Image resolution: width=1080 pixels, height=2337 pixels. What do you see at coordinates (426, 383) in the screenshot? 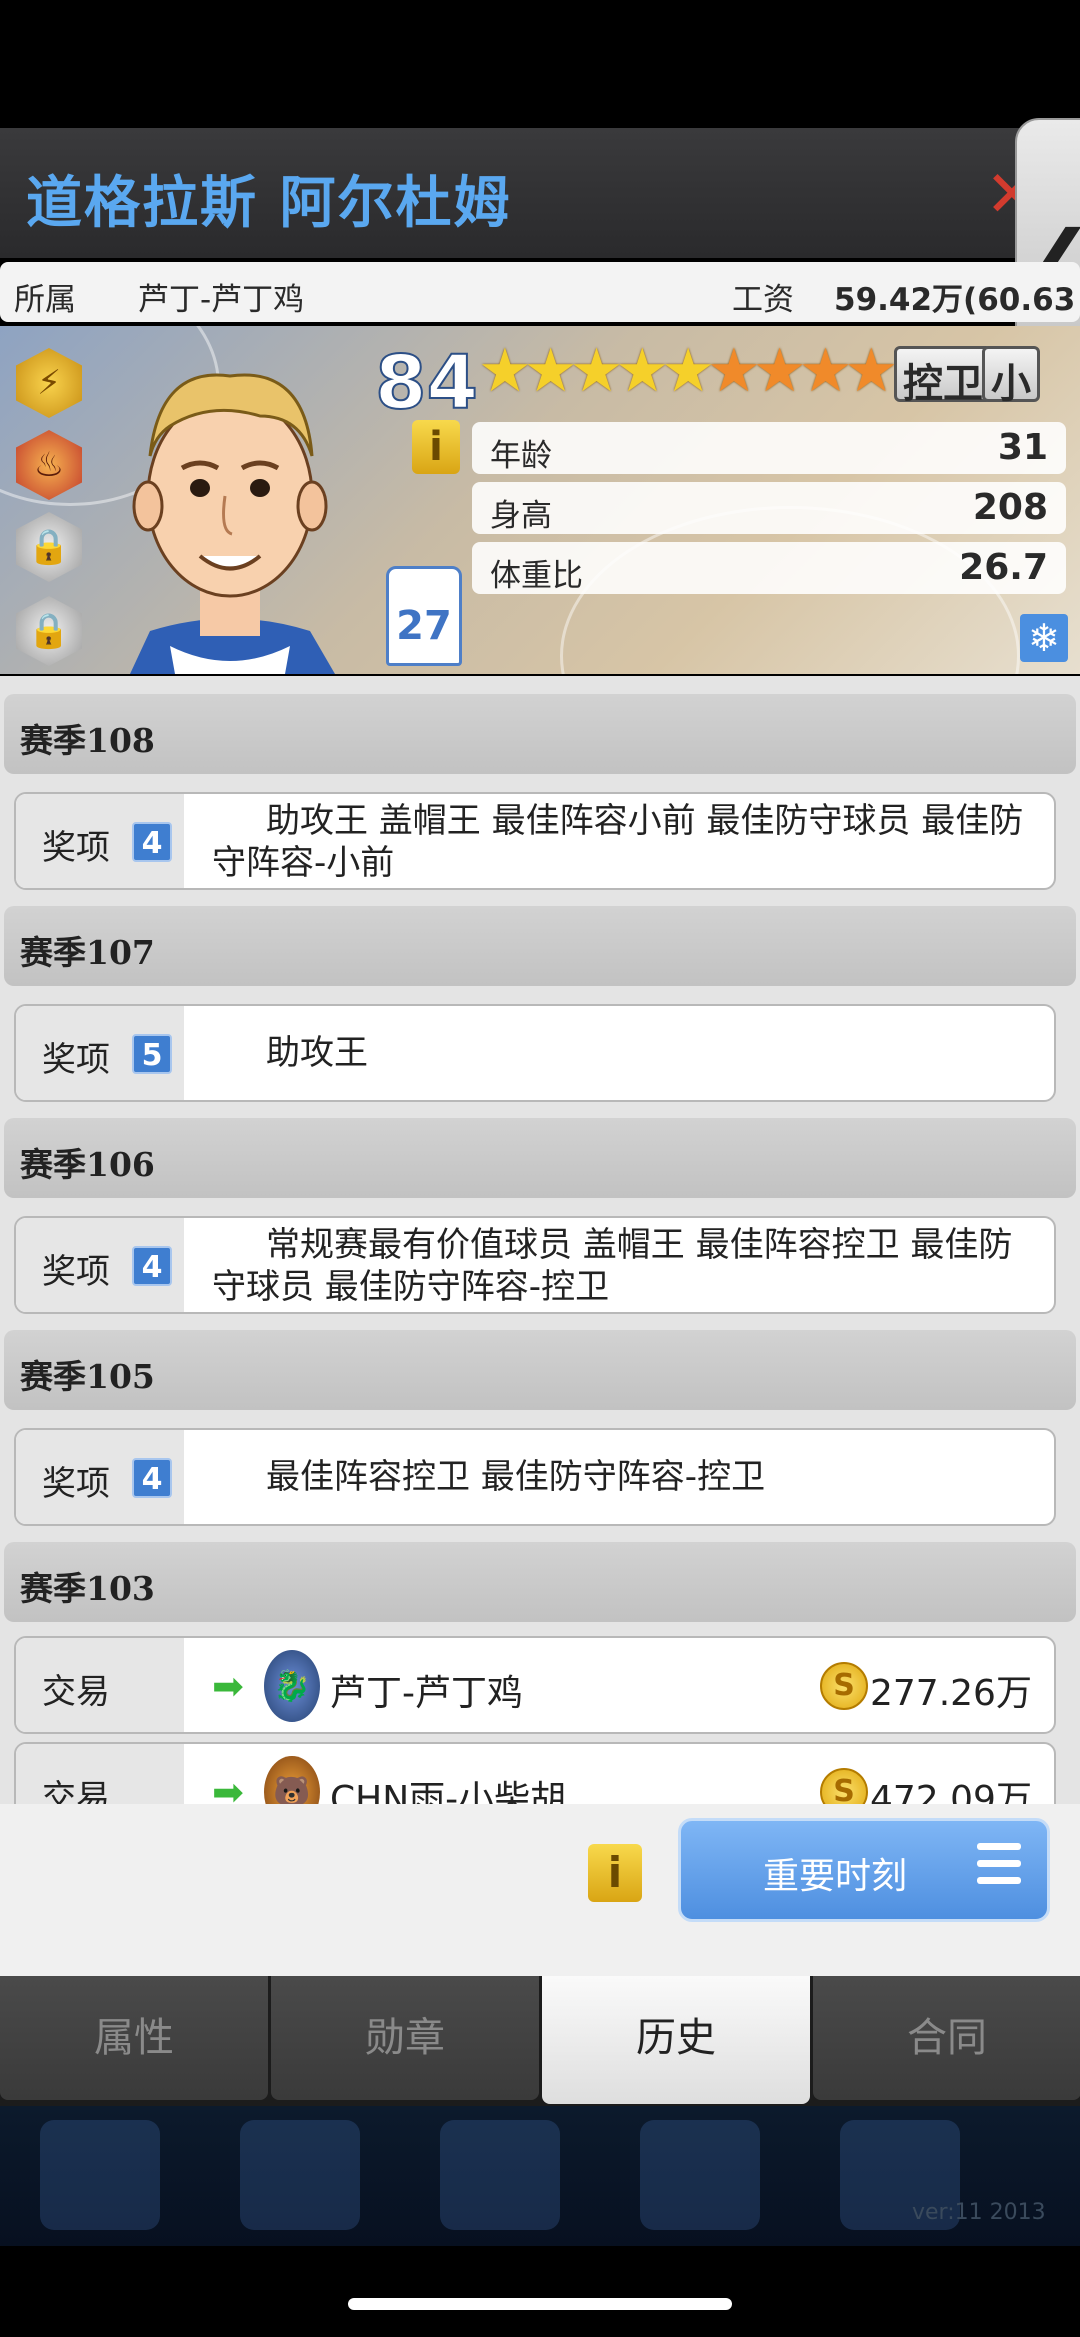
I see `overall-rating: 84` at bounding box center [426, 383].